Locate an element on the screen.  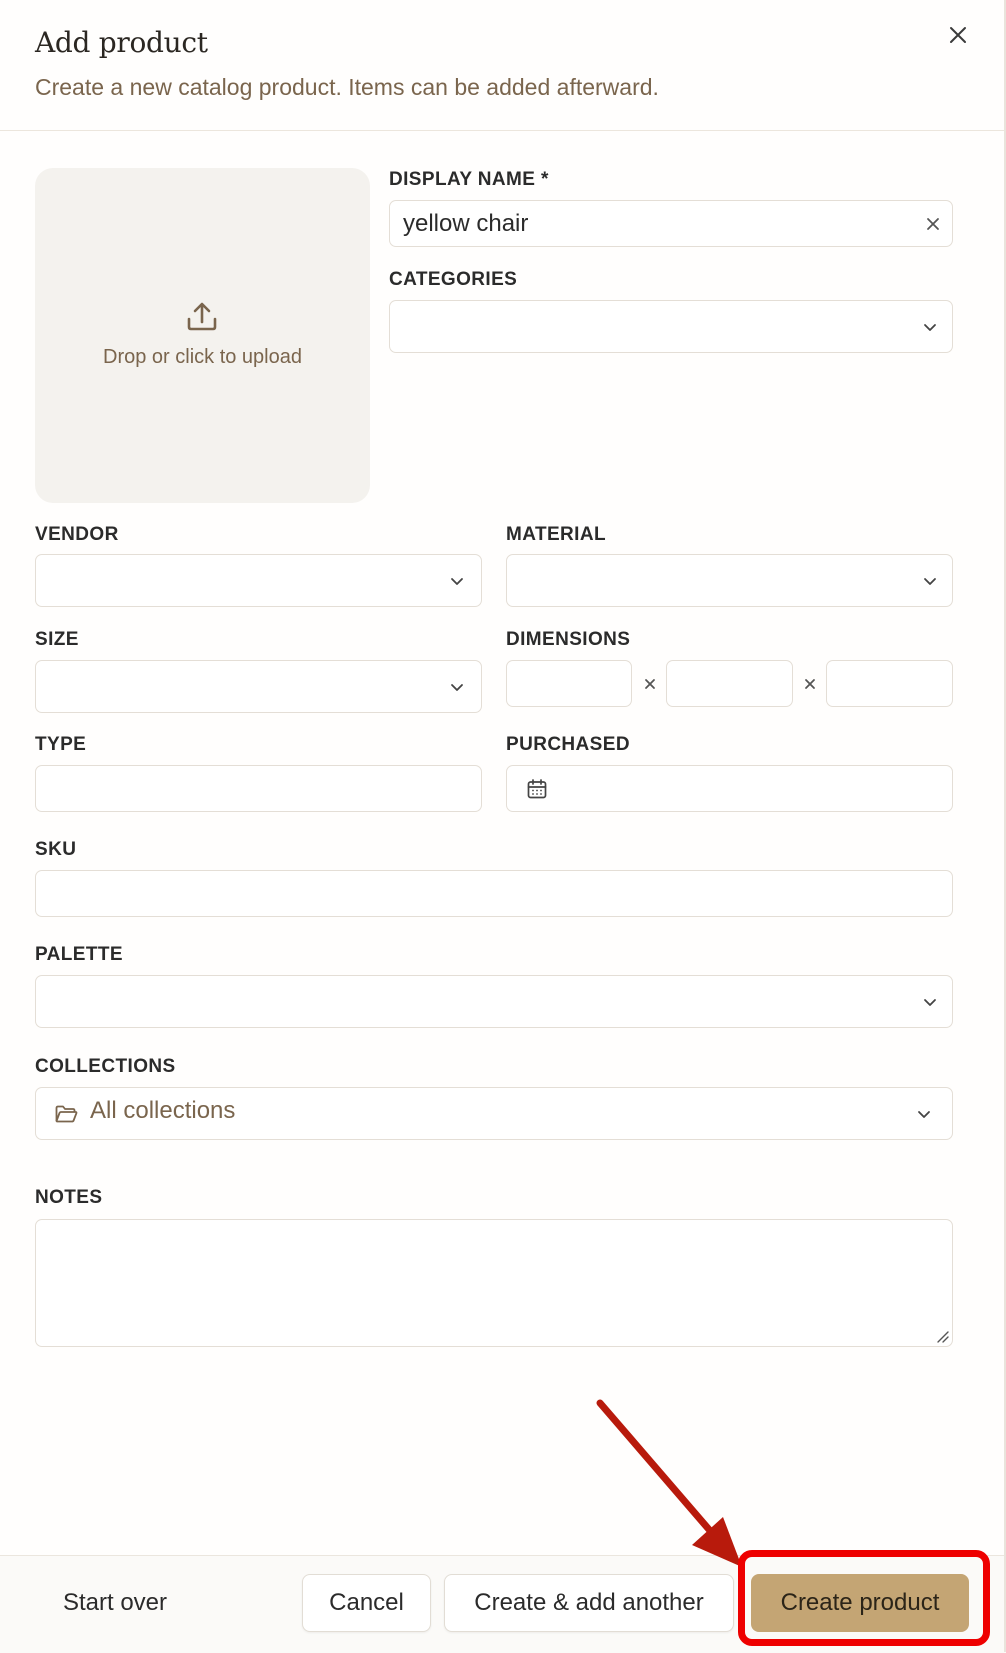
dialog-title: Add product is located at coordinates (121, 42).